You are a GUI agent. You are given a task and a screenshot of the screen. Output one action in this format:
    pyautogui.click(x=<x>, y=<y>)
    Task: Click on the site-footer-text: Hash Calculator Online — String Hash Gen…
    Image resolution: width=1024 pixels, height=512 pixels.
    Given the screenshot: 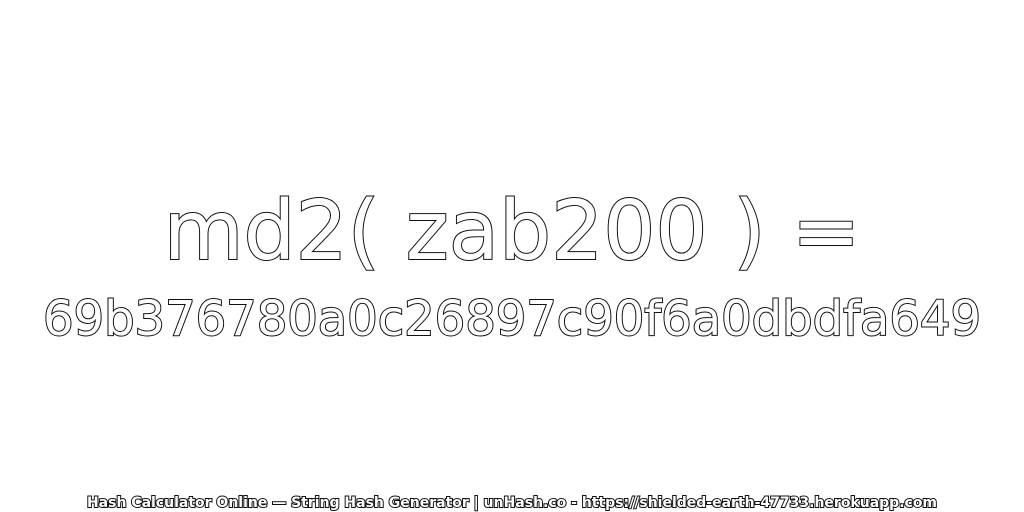 What is the action you would take?
    pyautogui.click(x=512, y=503)
    